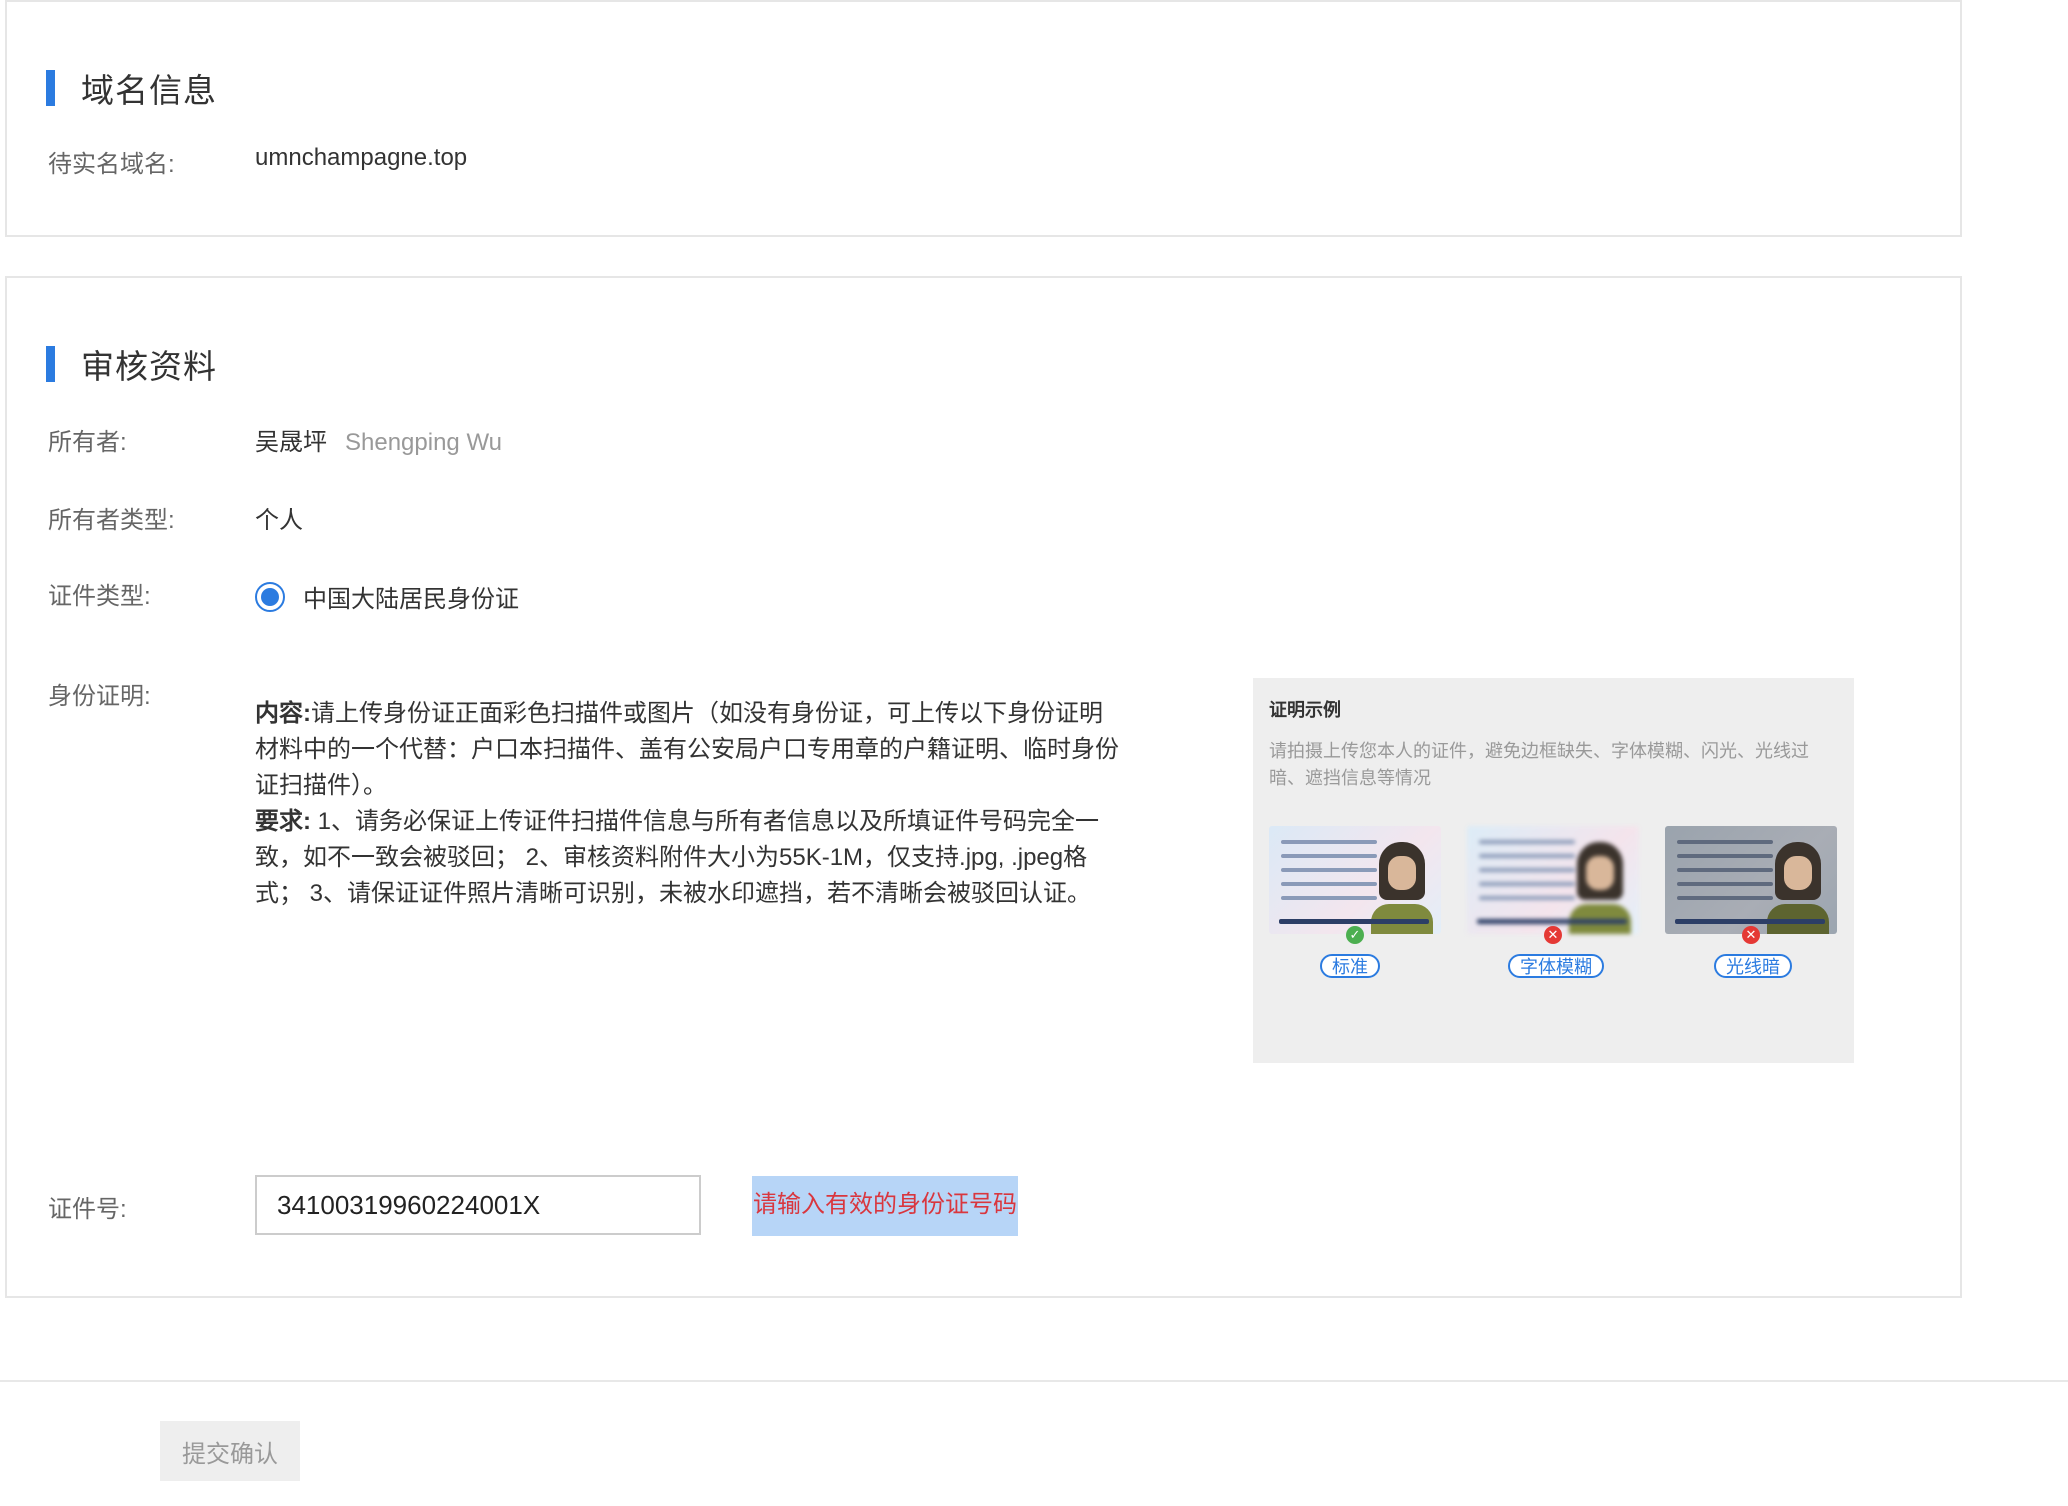 Image resolution: width=2068 pixels, height=1506 pixels. What do you see at coordinates (111, 164) in the screenshot?
I see `domain-label: 待实名域名:` at bounding box center [111, 164].